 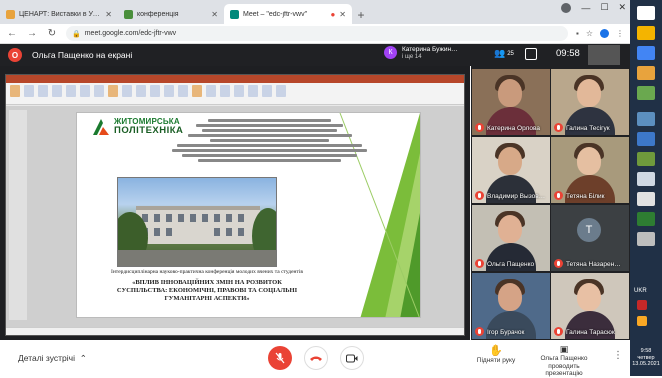 I want to click on browser-tab-1: ЦЕНАРТ: Виставки в Україні, ю… ✕, so click(x=59, y=14).